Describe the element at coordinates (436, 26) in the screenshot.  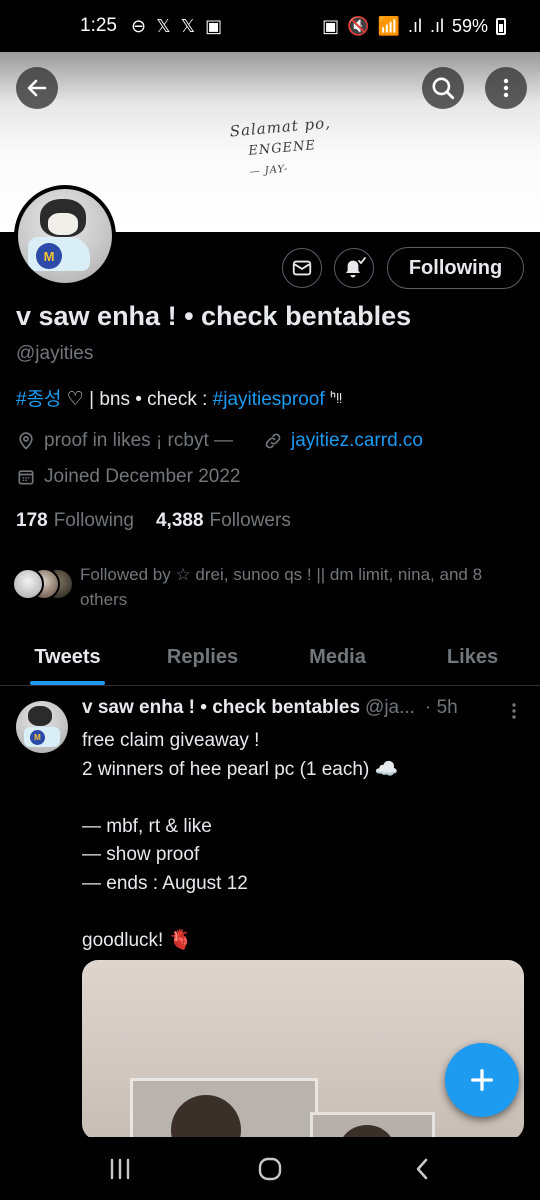
I see `signal-icon-2: .ıl` at that location.